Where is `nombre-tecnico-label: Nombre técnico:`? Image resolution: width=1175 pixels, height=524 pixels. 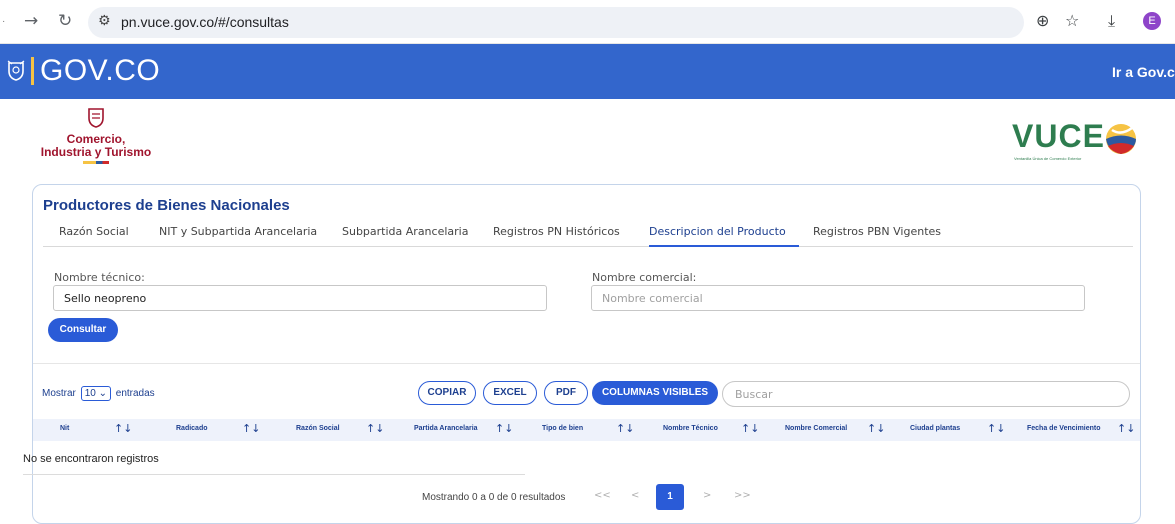
nombre-tecnico-label: Nombre técnico: is located at coordinates (99, 277).